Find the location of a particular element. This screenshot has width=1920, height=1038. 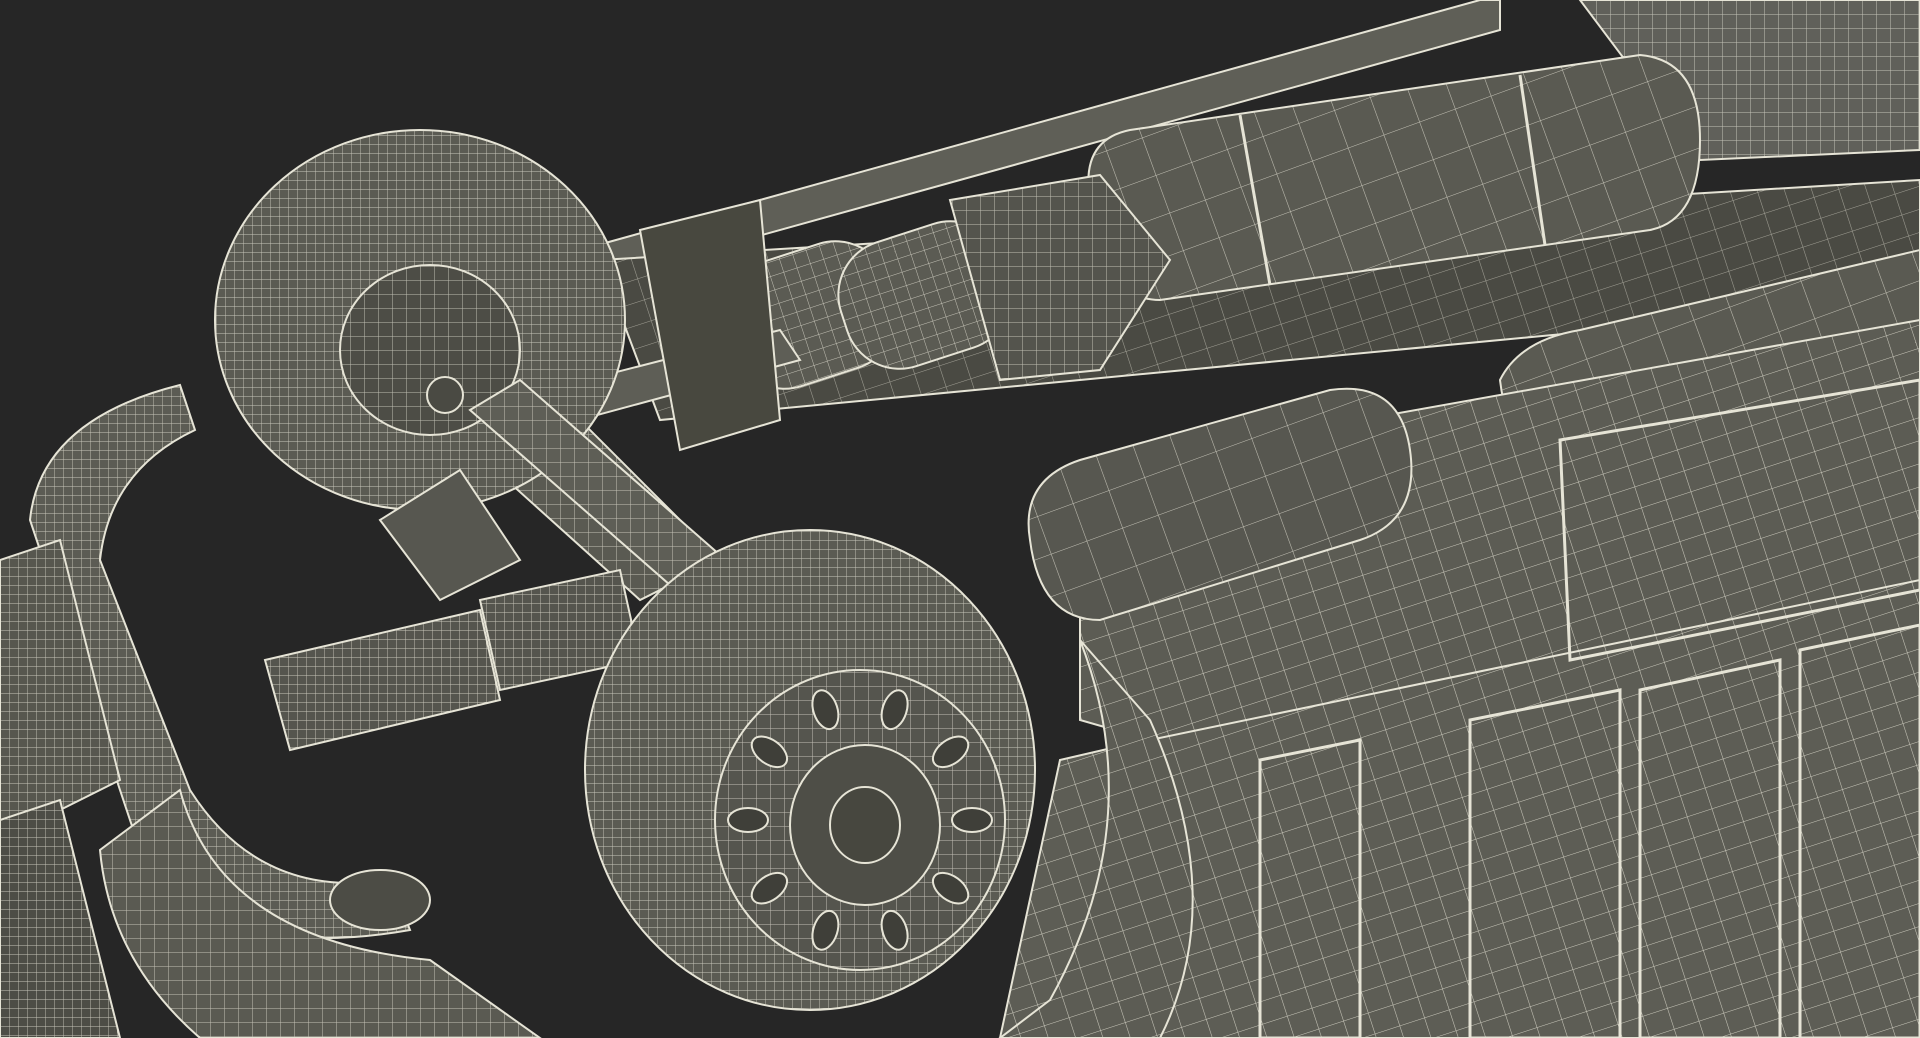

front-wheel is located at coordinates (810, 770).